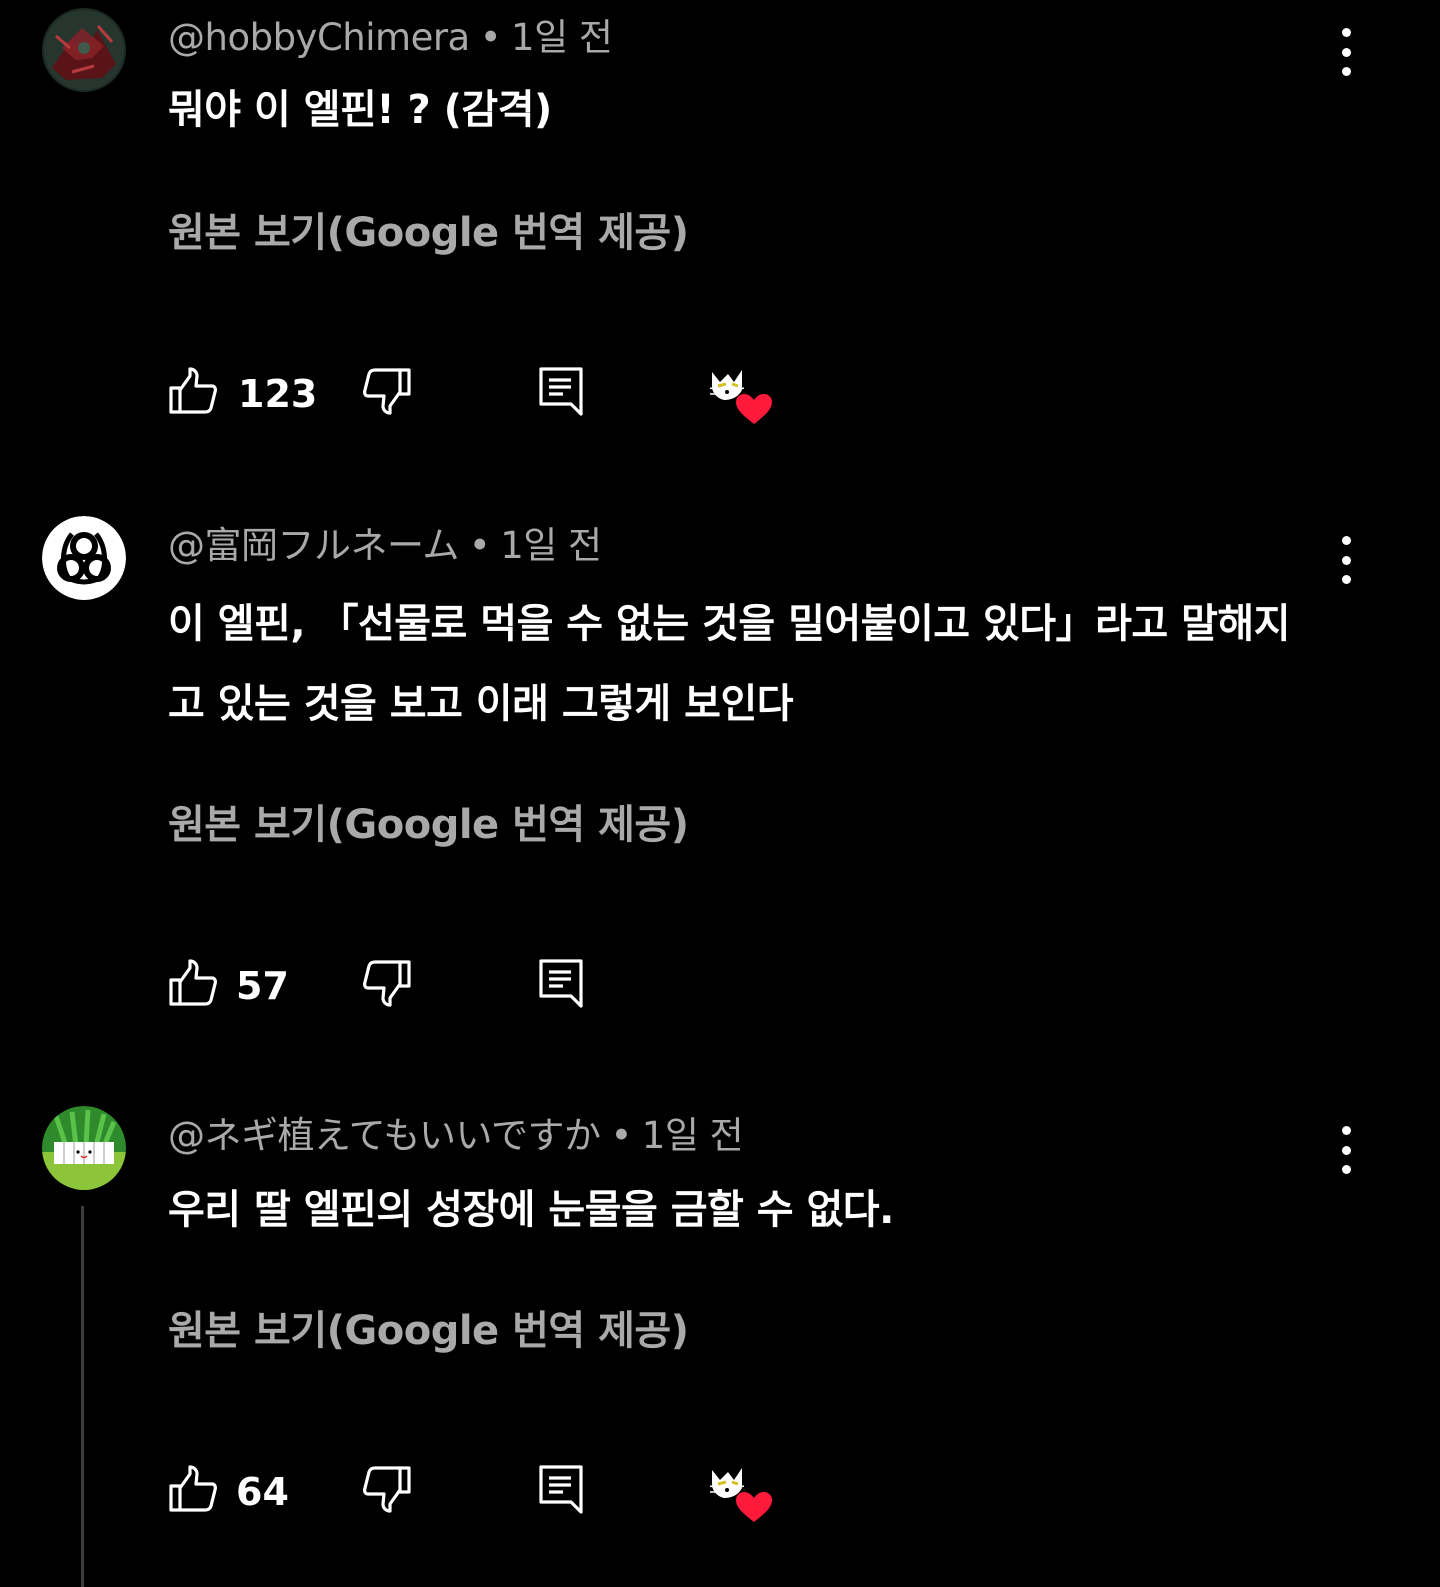 The height and width of the screenshot is (1587, 1440). What do you see at coordinates (384, 1135) in the screenshot?
I see `author-name: @ネギ植えてもいいですか` at bounding box center [384, 1135].